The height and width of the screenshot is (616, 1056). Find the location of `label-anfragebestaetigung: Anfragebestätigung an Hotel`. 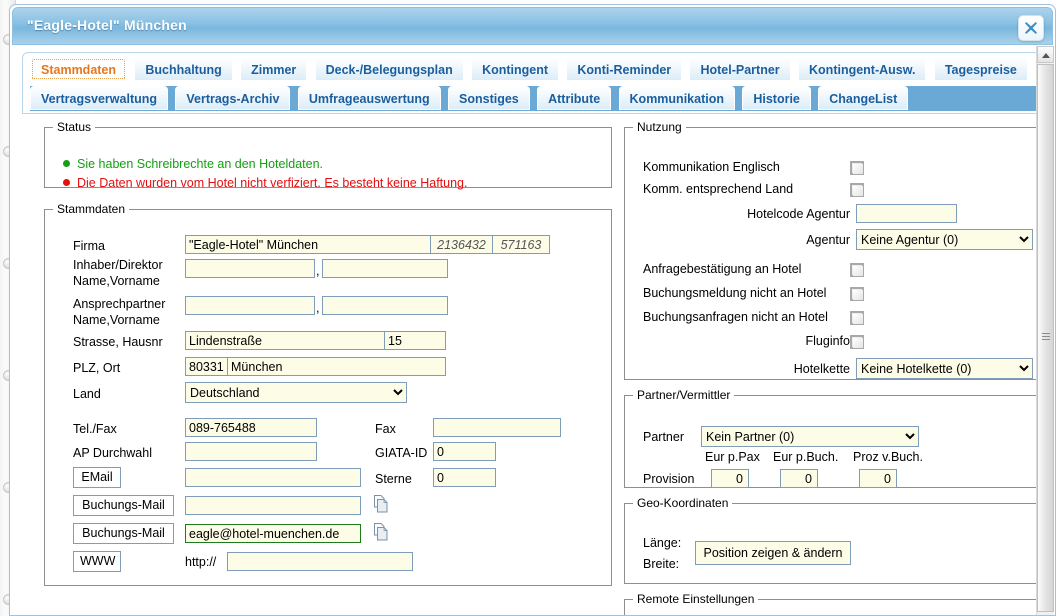

label-anfragebestaetigung: Anfragebestätigung an Hotel is located at coordinates (722, 269).